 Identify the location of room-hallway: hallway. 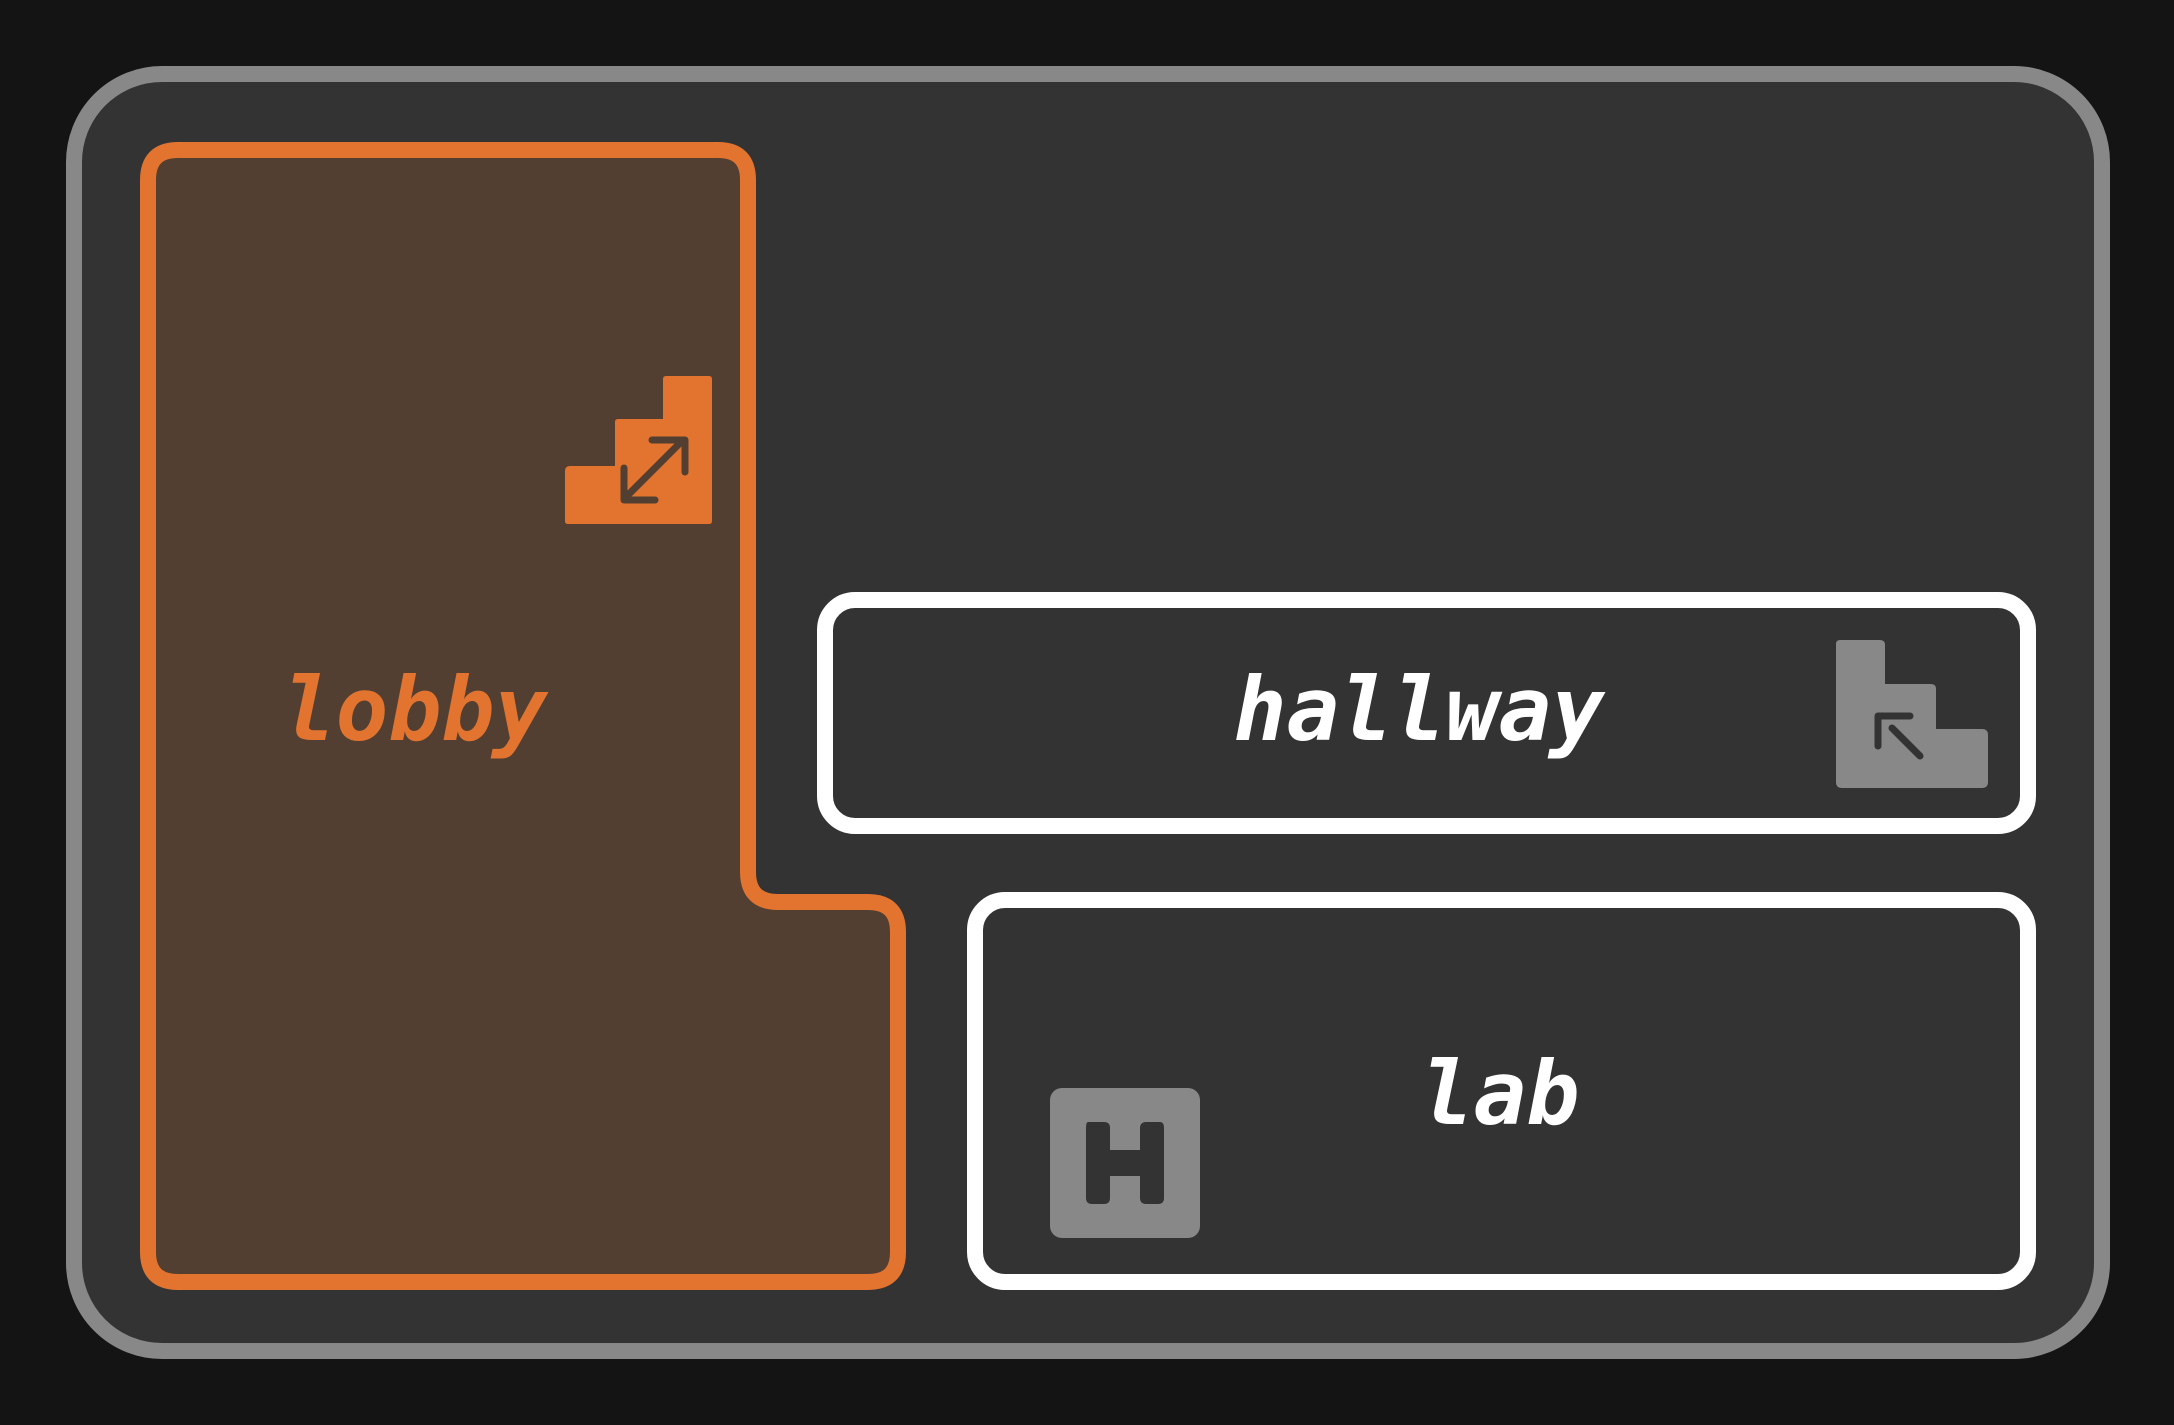
(1426, 713).